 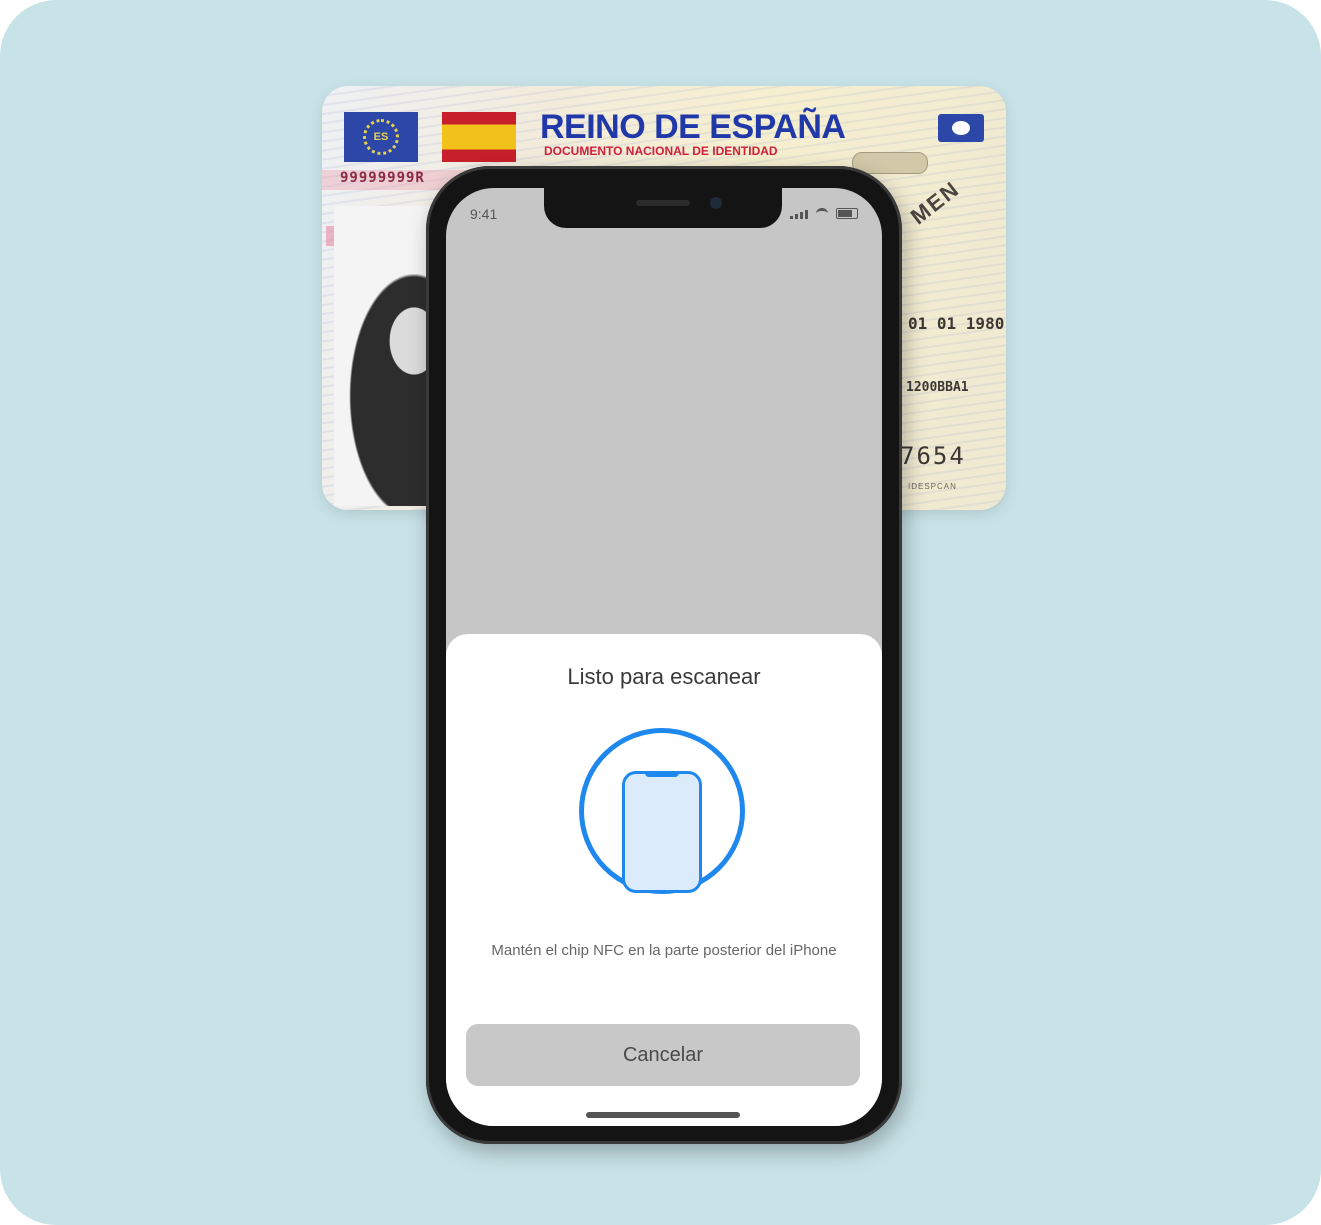 I want to click on sheet-title: Listo para escanear, so click(x=664, y=676).